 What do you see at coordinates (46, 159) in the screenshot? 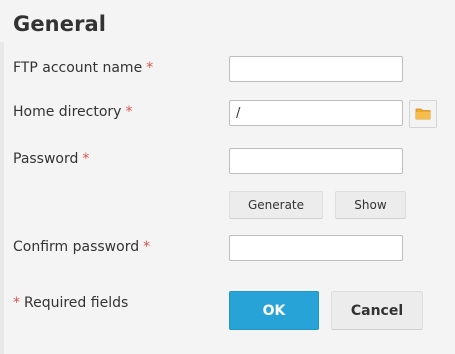
I see `password-label-text: Password` at bounding box center [46, 159].